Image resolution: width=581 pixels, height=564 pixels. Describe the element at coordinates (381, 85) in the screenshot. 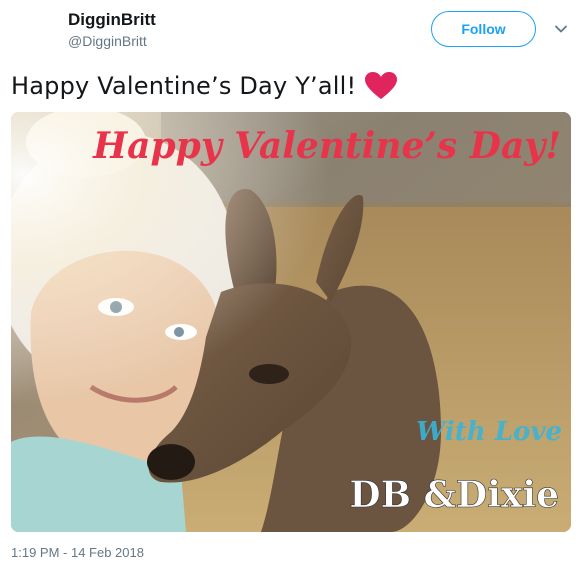

I see `heart-emoji-icon` at that location.